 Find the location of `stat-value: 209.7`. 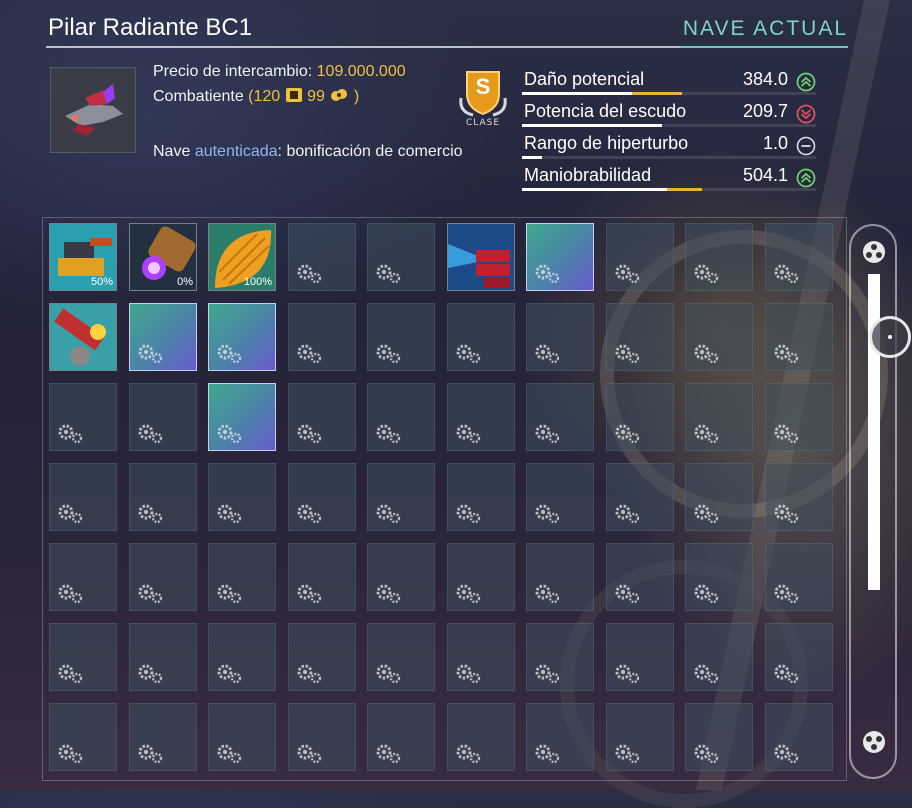

stat-value: 209.7 is located at coordinates (765, 111).